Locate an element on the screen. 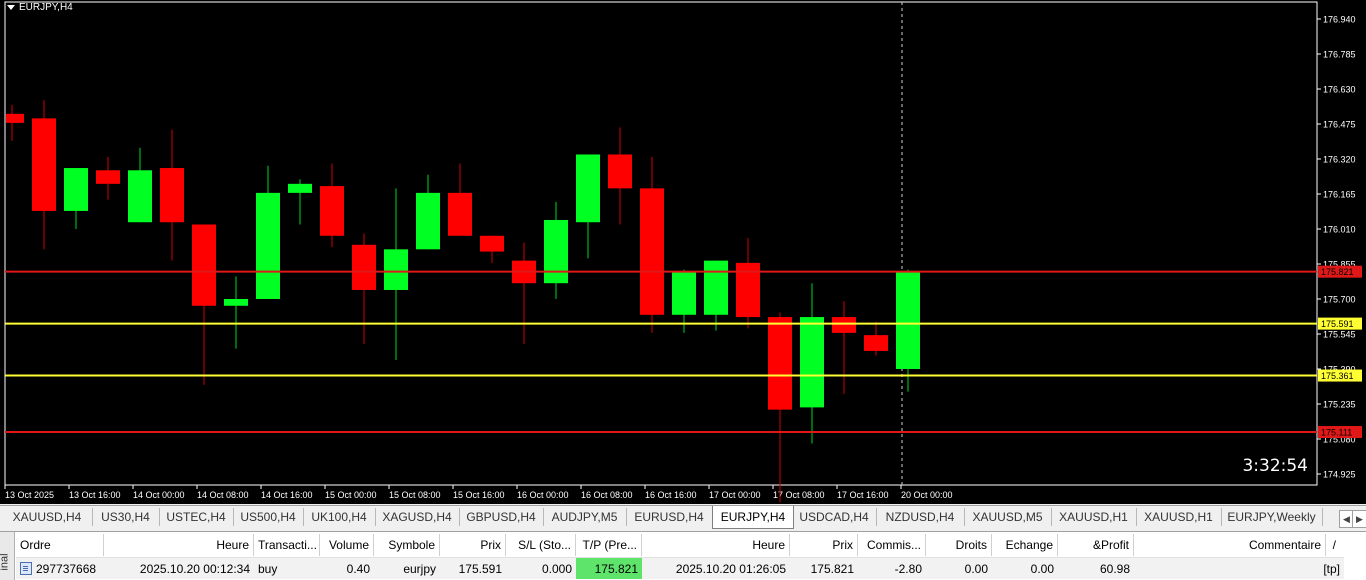 This screenshot has width=1366, height=580. chart-tab: XAUUSD,H4 is located at coordinates (47, 517).